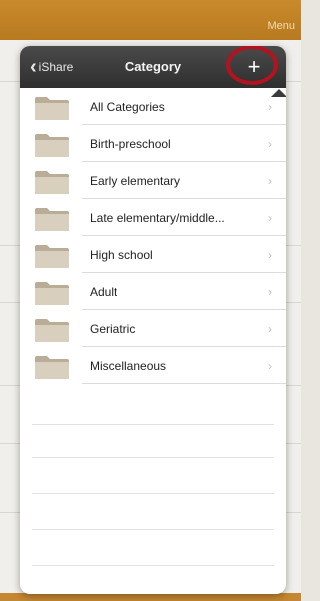 The image size is (320, 601). What do you see at coordinates (121, 254) in the screenshot?
I see `category-label: High school` at bounding box center [121, 254].